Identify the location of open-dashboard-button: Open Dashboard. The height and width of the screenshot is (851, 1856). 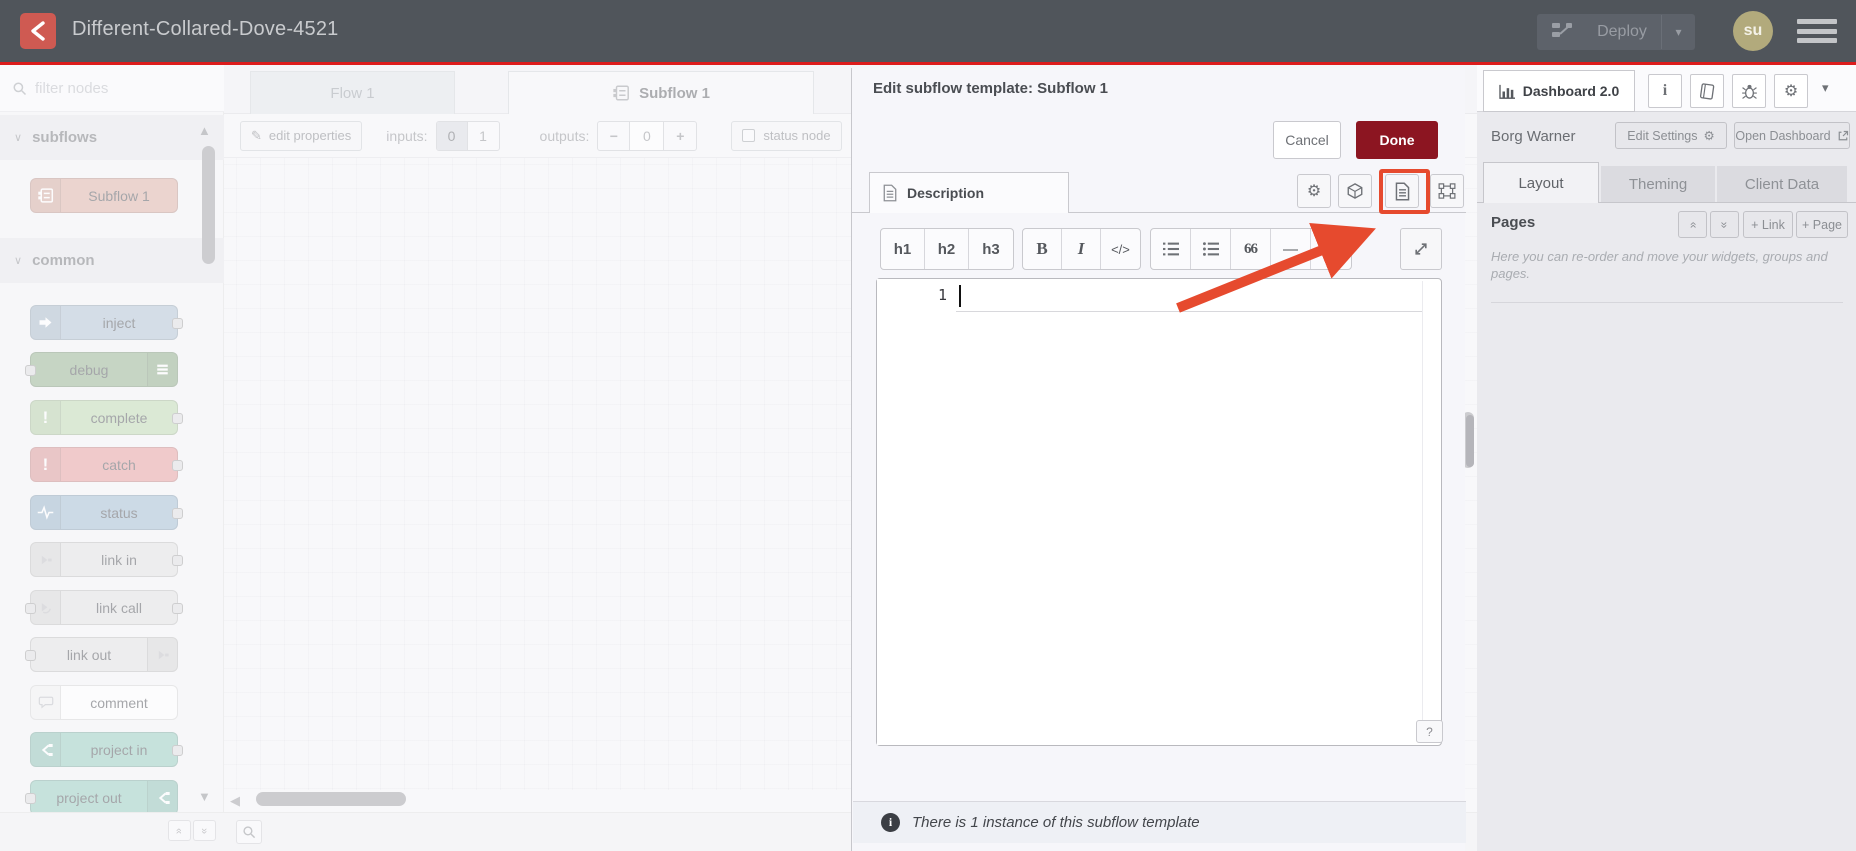
(1792, 135).